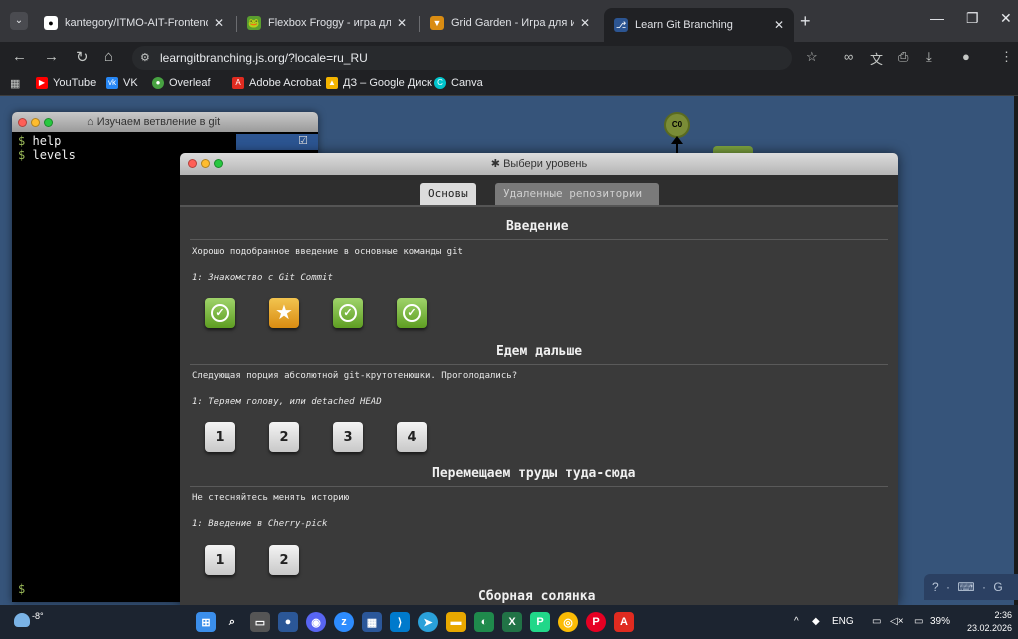 The height and width of the screenshot is (639, 1018). Describe the element at coordinates (812, 57) in the screenshot. I see `bookmark-star-icon: ☆` at that location.